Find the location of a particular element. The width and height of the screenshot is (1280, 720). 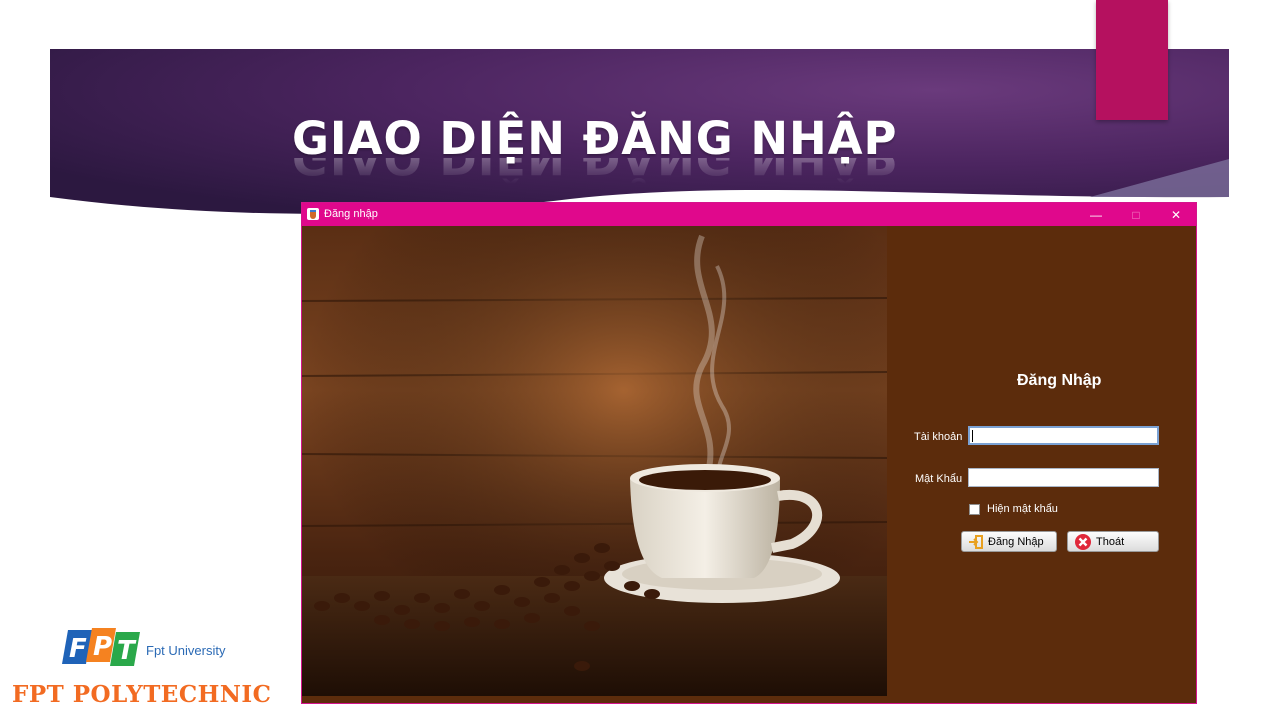

maximize-icon: □ is located at coordinates (1136, 214).